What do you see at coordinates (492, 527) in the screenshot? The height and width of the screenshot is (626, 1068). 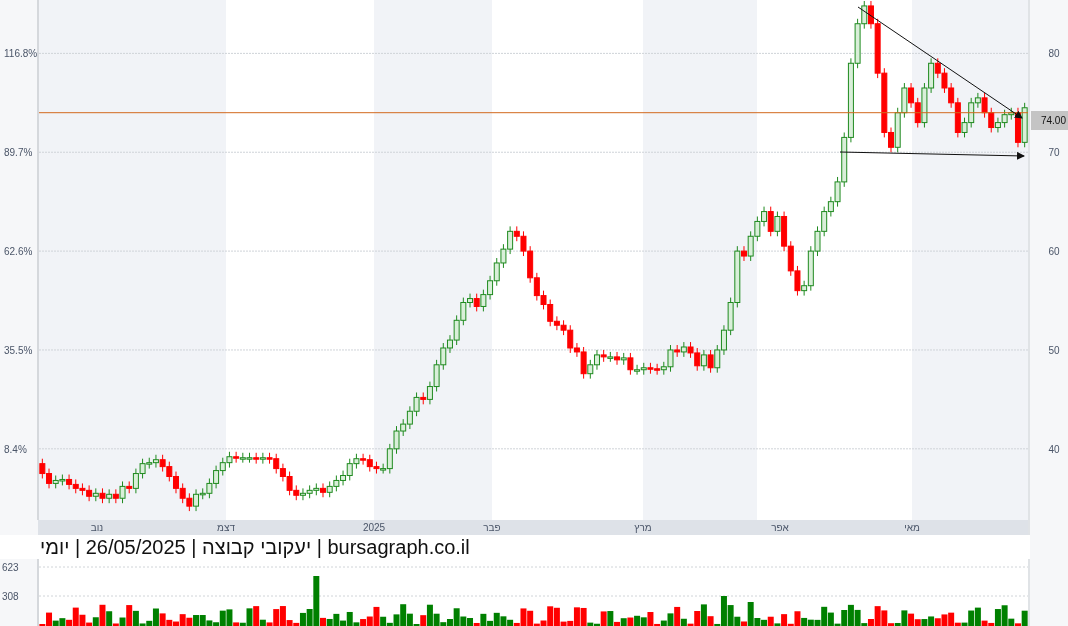 I see `axis-label: פבר` at bounding box center [492, 527].